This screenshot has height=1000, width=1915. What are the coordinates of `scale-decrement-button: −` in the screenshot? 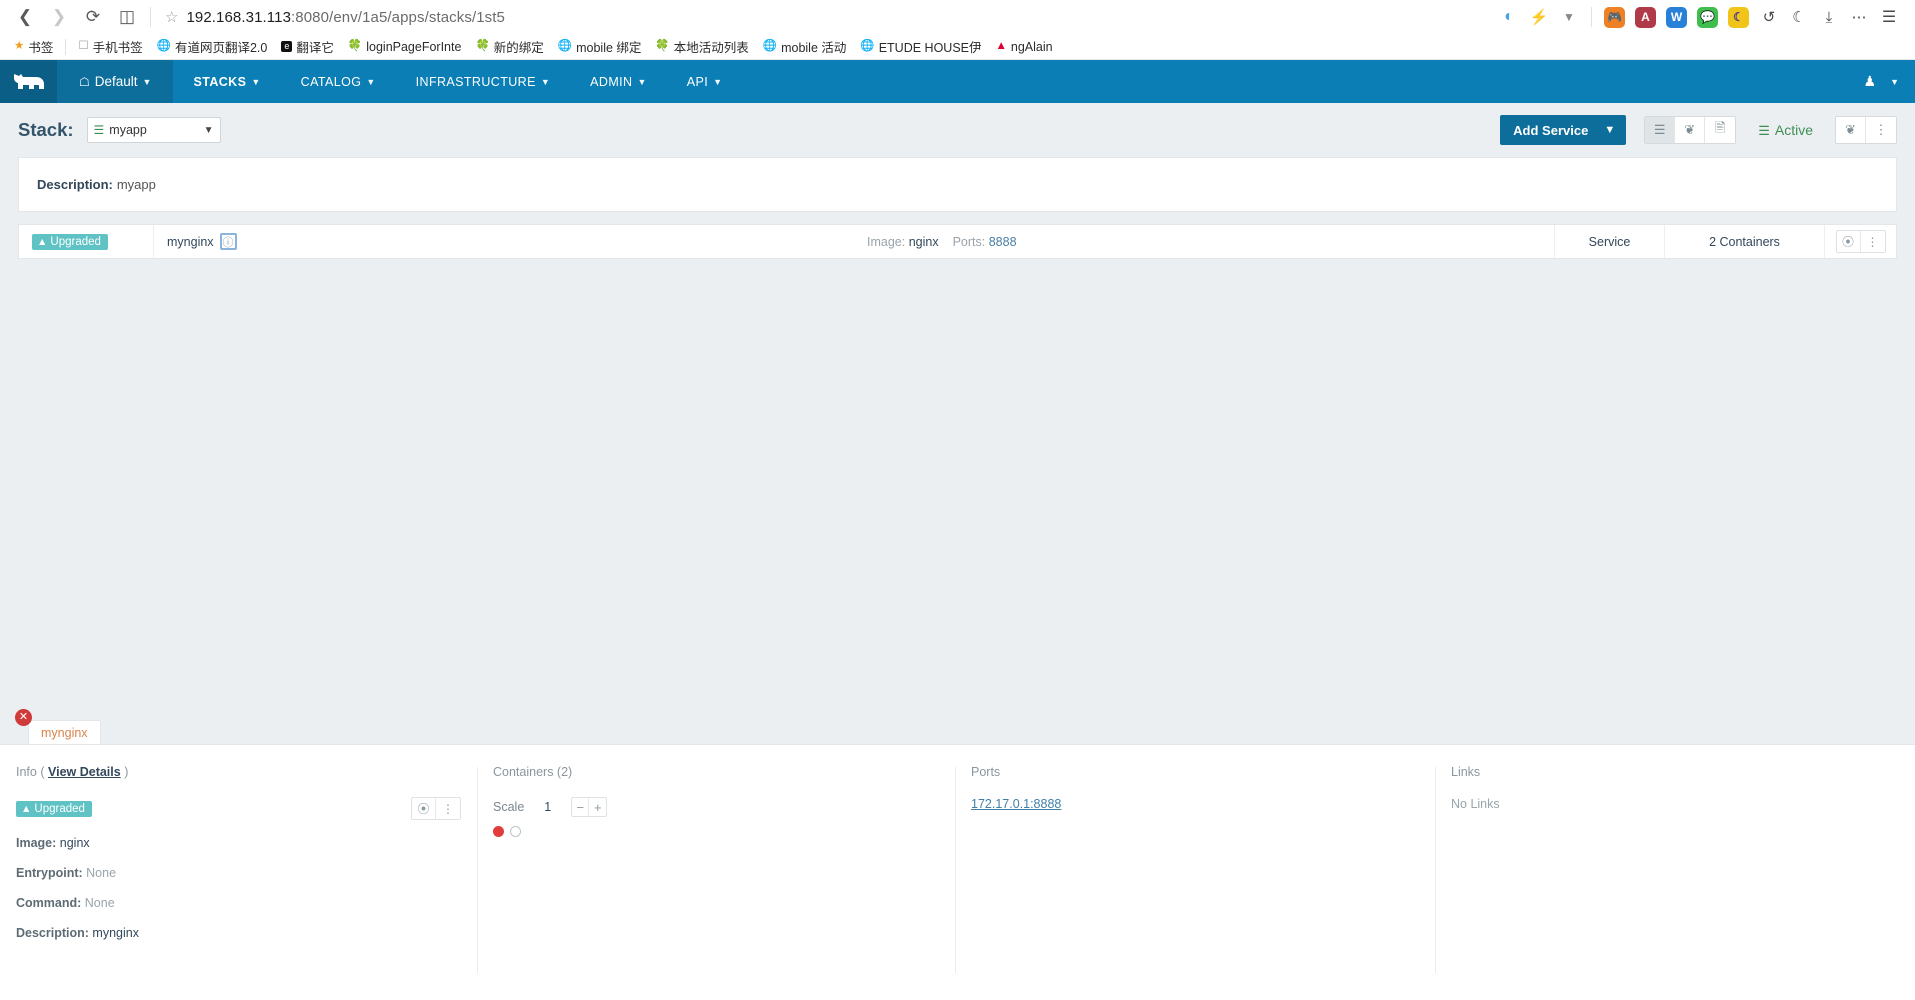 It's located at (581, 807).